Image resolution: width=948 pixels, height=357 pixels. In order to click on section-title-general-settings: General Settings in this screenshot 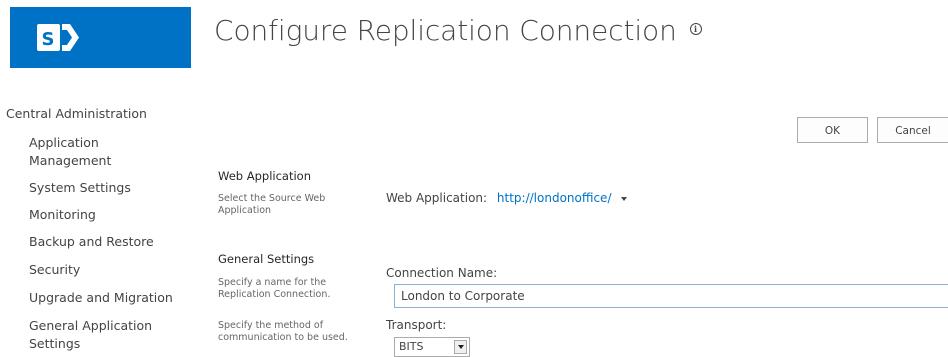, I will do `click(266, 259)`.